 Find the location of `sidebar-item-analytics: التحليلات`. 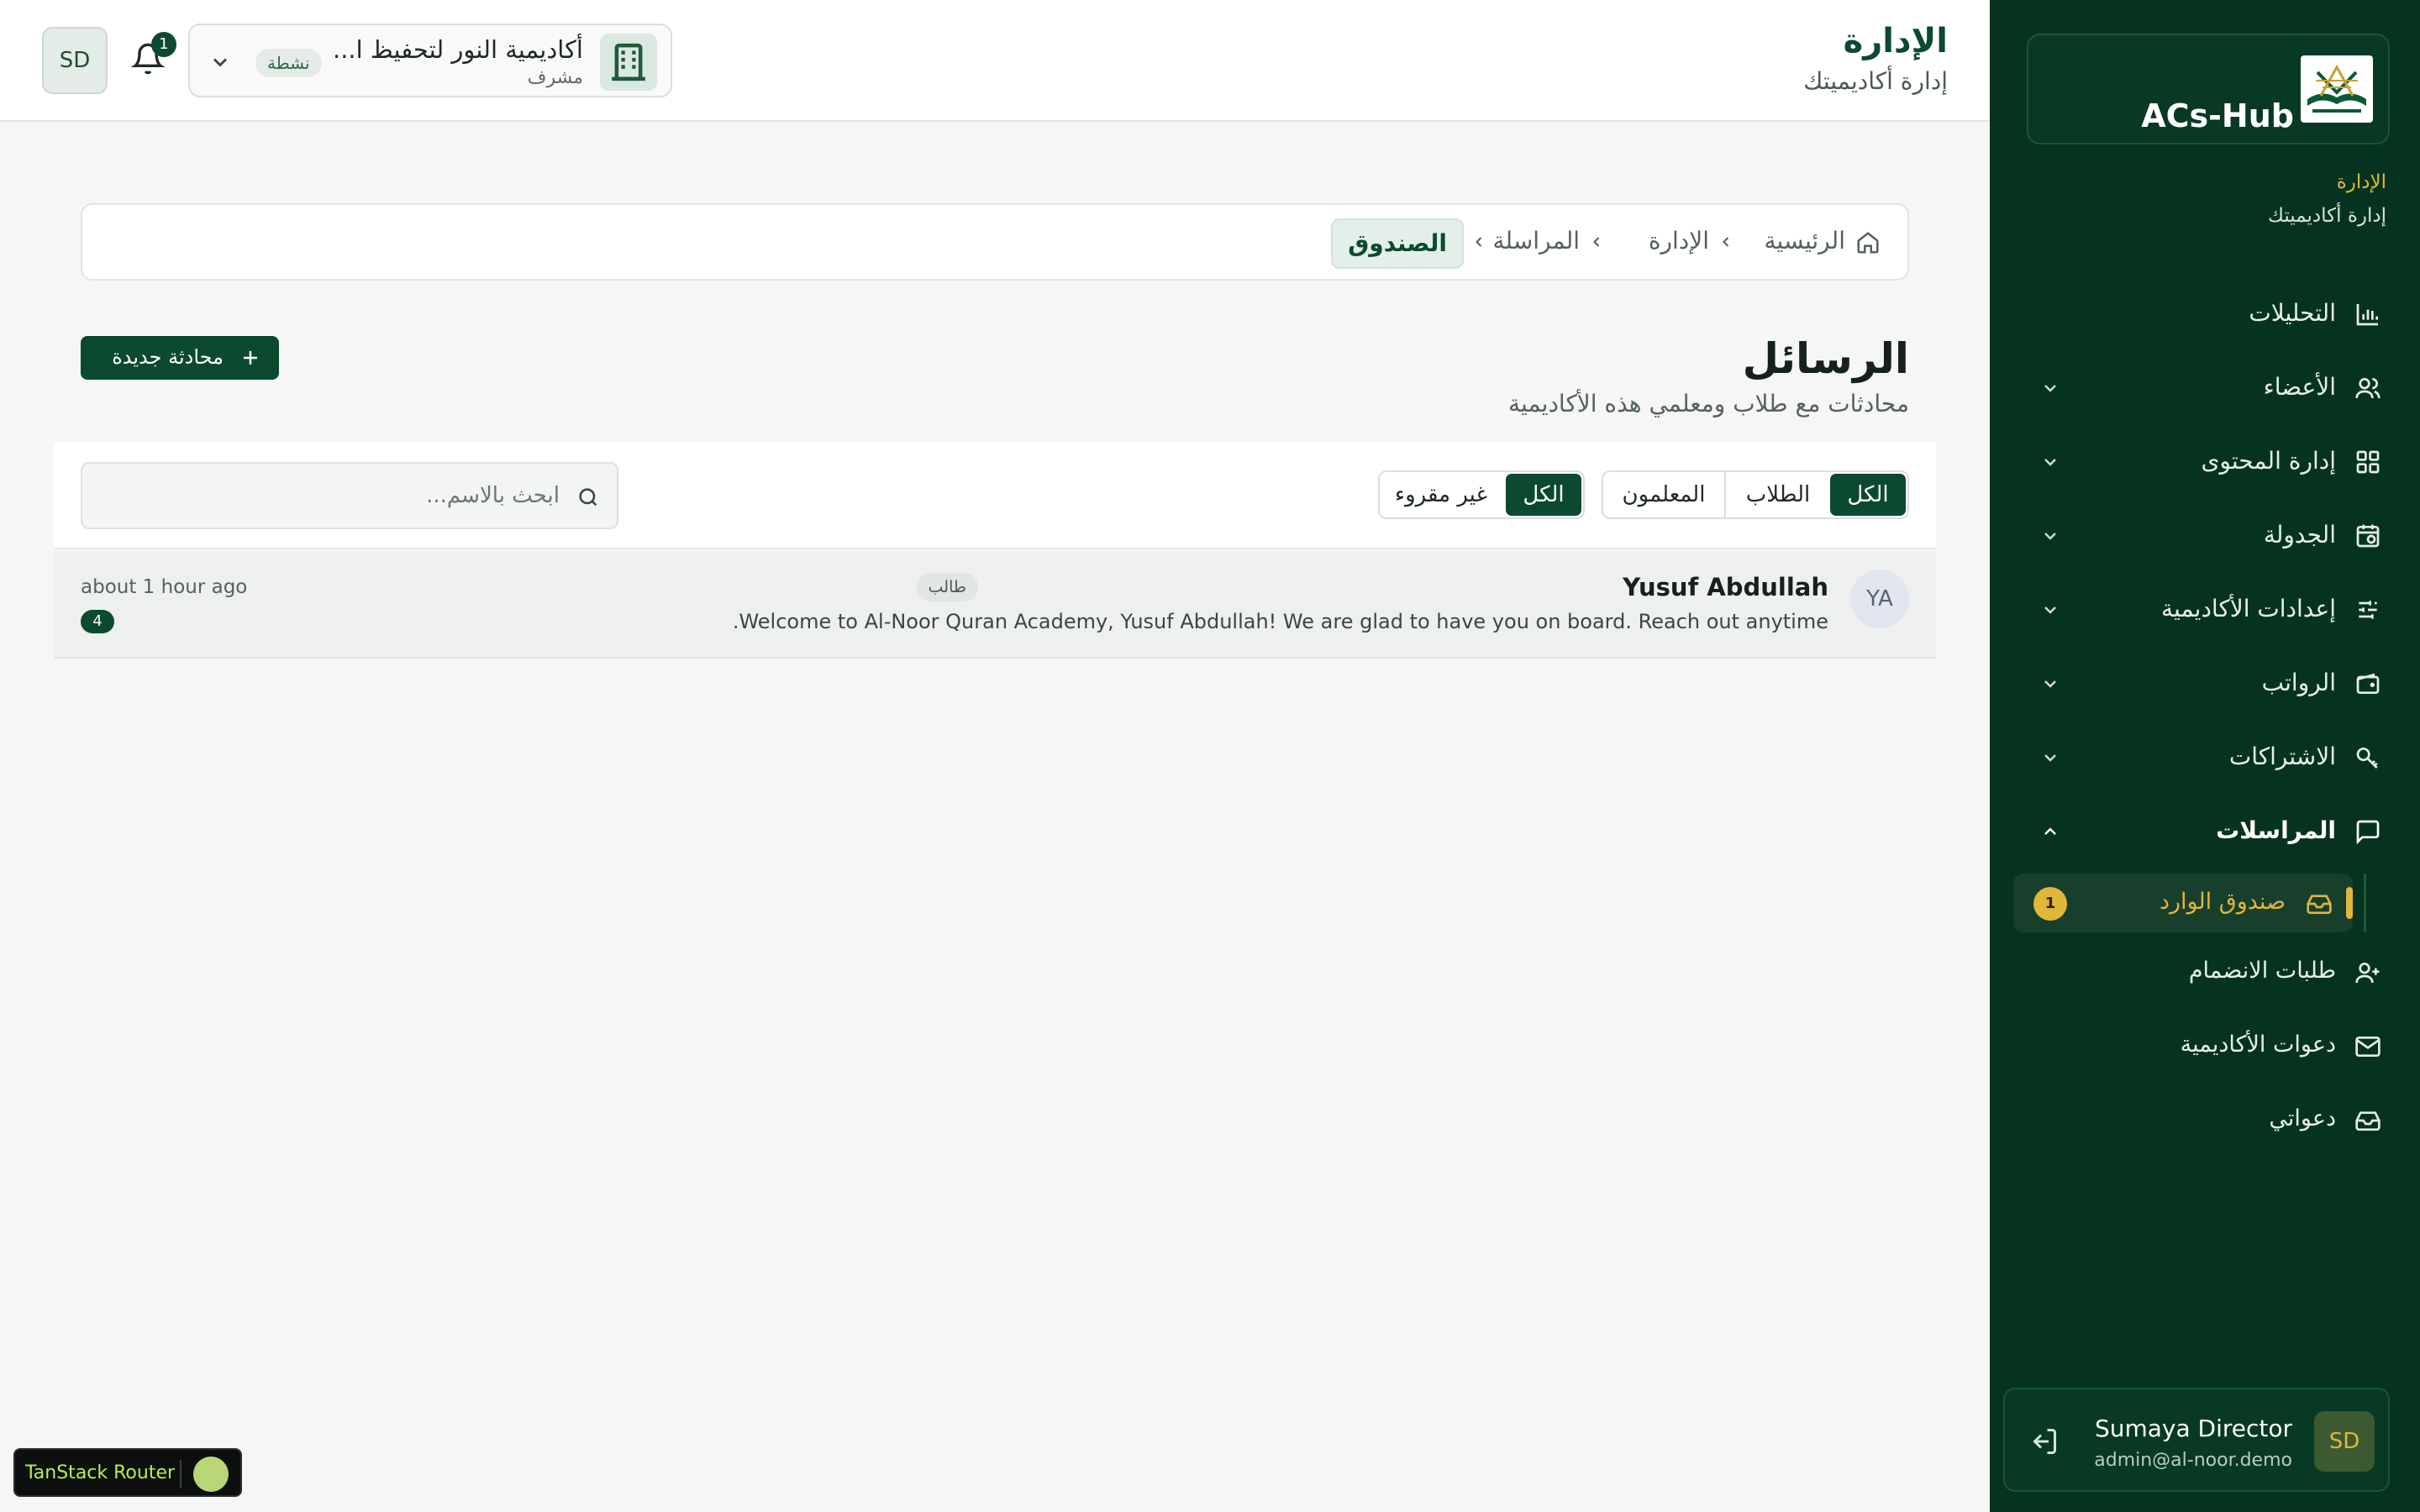

sidebar-item-analytics: التحليلات is located at coordinates (2208, 314).